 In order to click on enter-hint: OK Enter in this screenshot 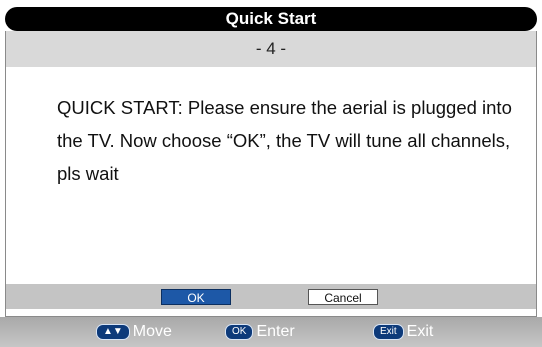, I will do `click(260, 332)`.